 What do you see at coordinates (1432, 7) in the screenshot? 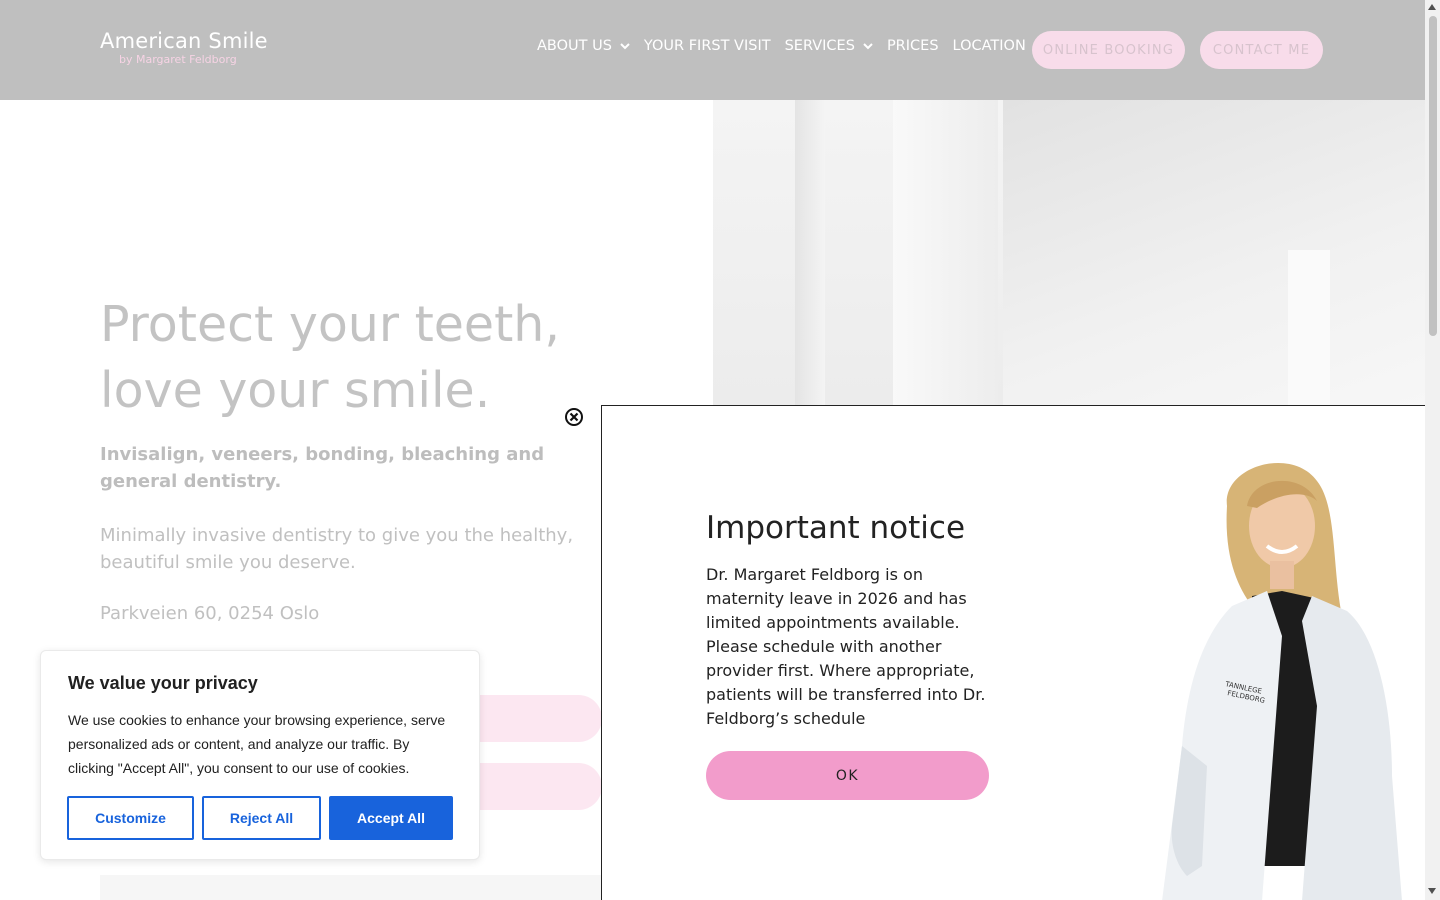
I see `scroll-up-arrow-icon` at bounding box center [1432, 7].